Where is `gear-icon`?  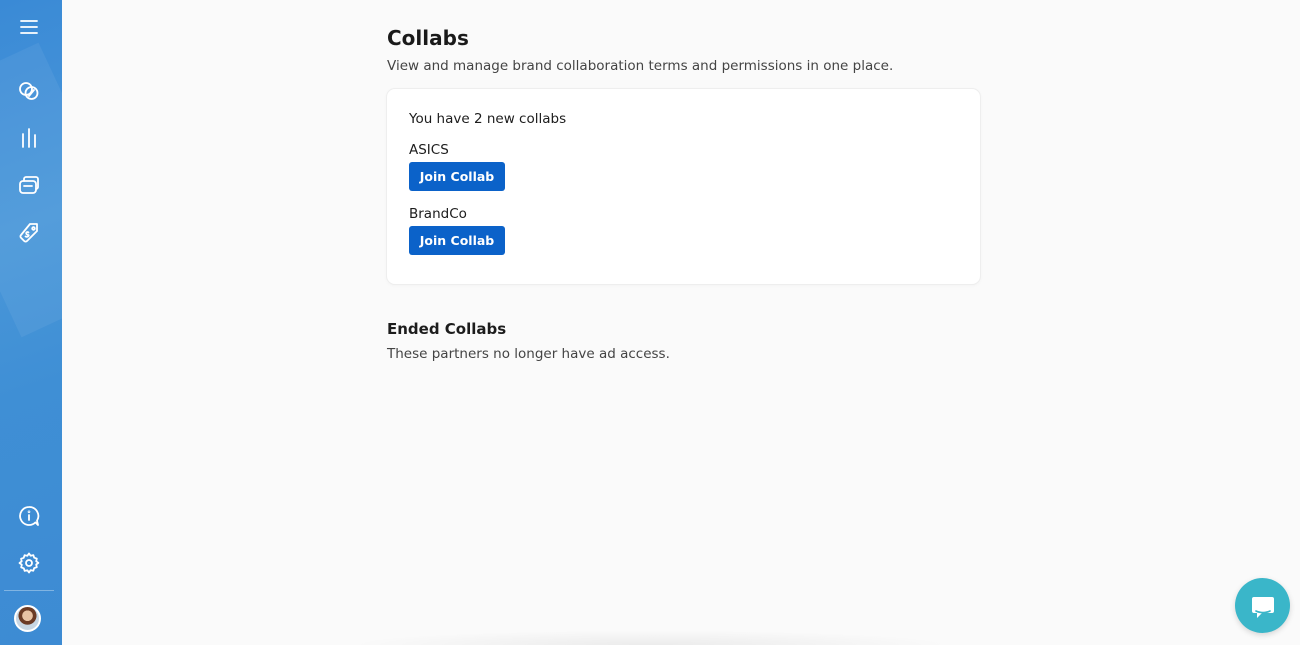
gear-icon is located at coordinates (29, 563).